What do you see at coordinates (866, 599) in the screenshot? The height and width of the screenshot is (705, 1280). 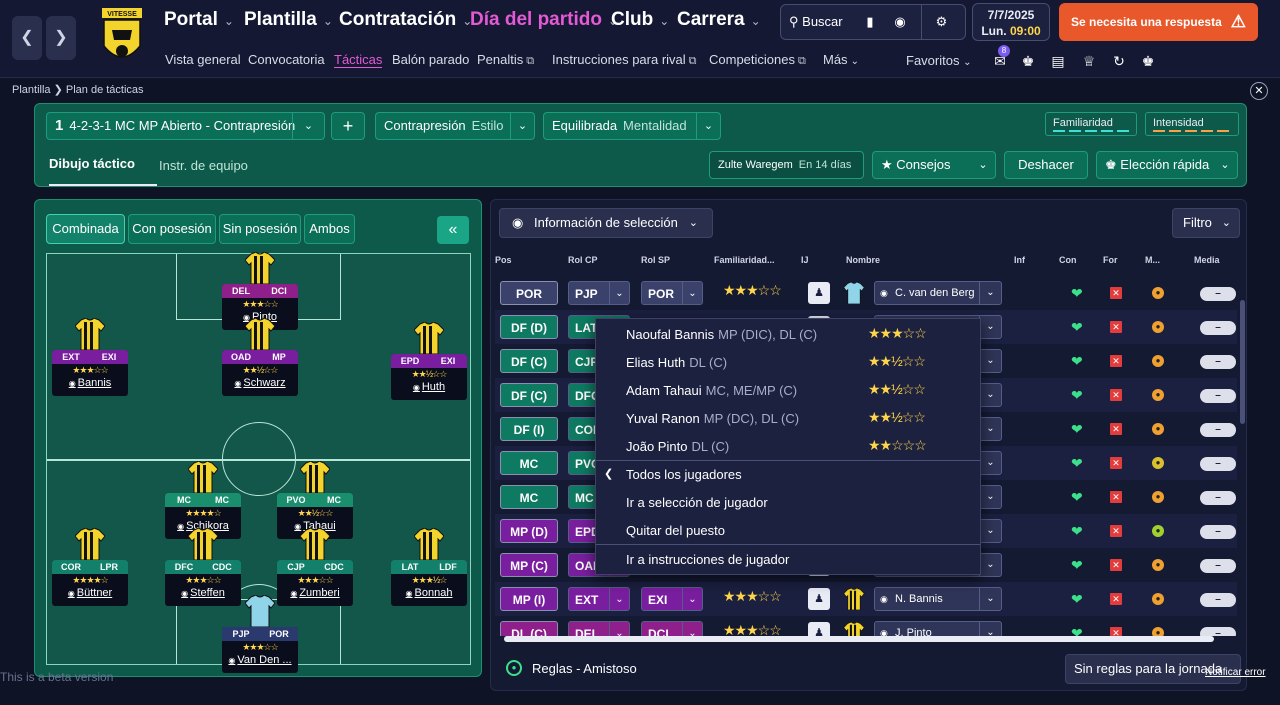 I see `table-row: MP (I) EXT ⌄ EXI ⌄ ★★★☆☆ ♟ ◉ N. Bannis ⌄ ❤ ✕ ● –` at bounding box center [866, 599].